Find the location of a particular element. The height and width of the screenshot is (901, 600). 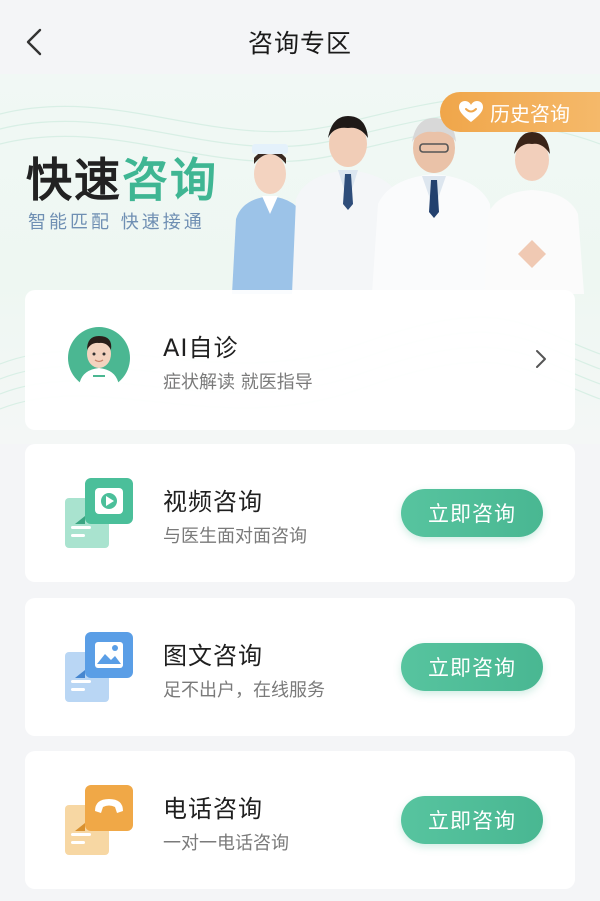

female-doctor-figure is located at coordinates (534, 213).